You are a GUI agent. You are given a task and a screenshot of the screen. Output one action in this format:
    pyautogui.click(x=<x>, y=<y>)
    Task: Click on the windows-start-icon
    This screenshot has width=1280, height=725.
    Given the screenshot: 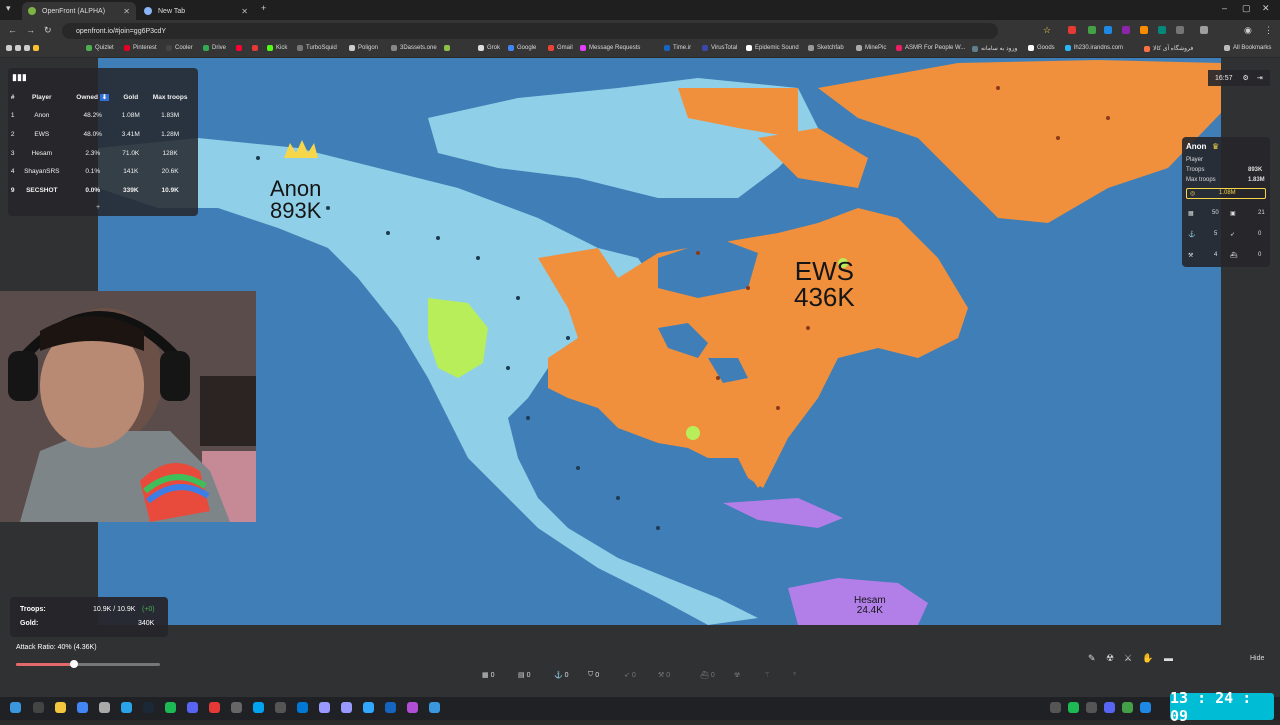 What is the action you would take?
    pyautogui.click(x=15, y=707)
    